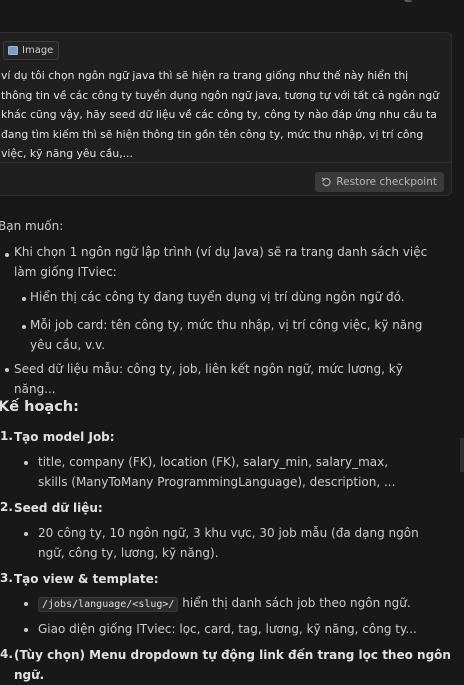  What do you see at coordinates (225, 162) in the screenshot?
I see `divider` at bounding box center [225, 162].